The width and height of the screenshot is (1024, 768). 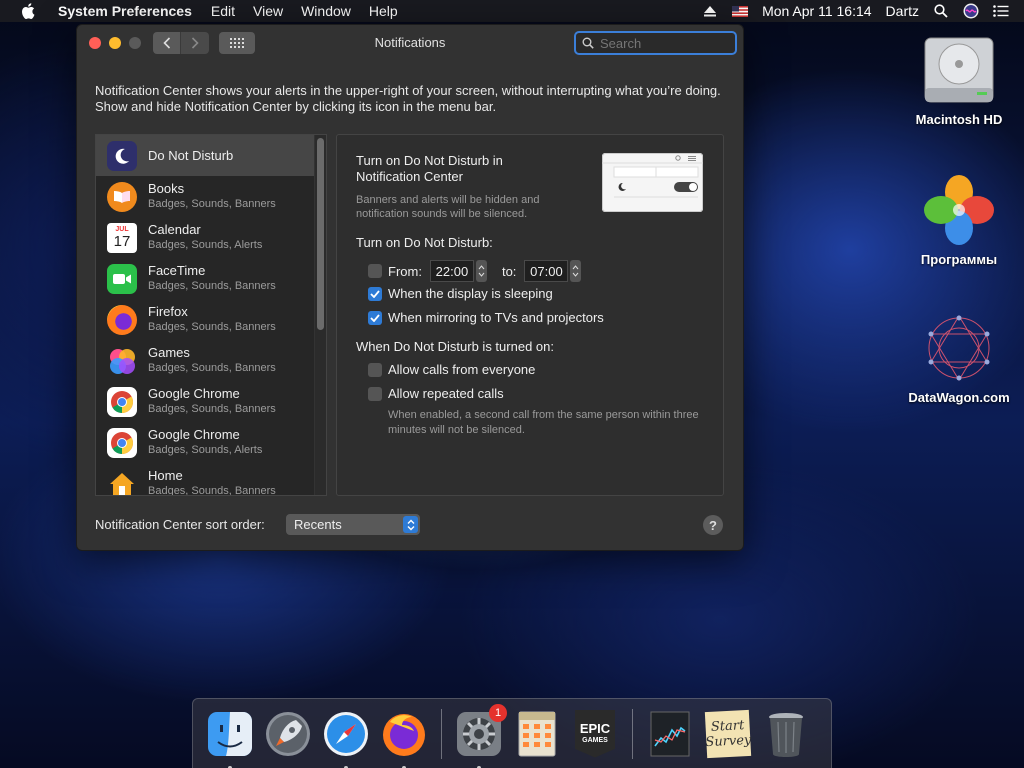 I want to click on menu-help: Help, so click(x=383, y=11).